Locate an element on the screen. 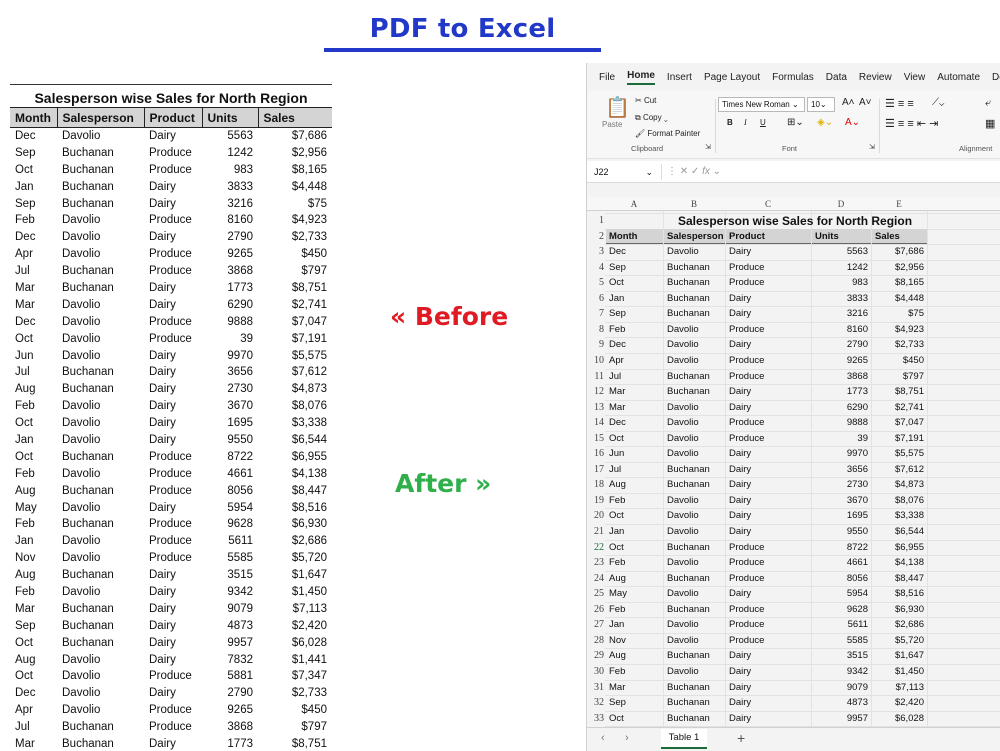  wrap-text-icon: ⤶ is located at coordinates (988, 103).